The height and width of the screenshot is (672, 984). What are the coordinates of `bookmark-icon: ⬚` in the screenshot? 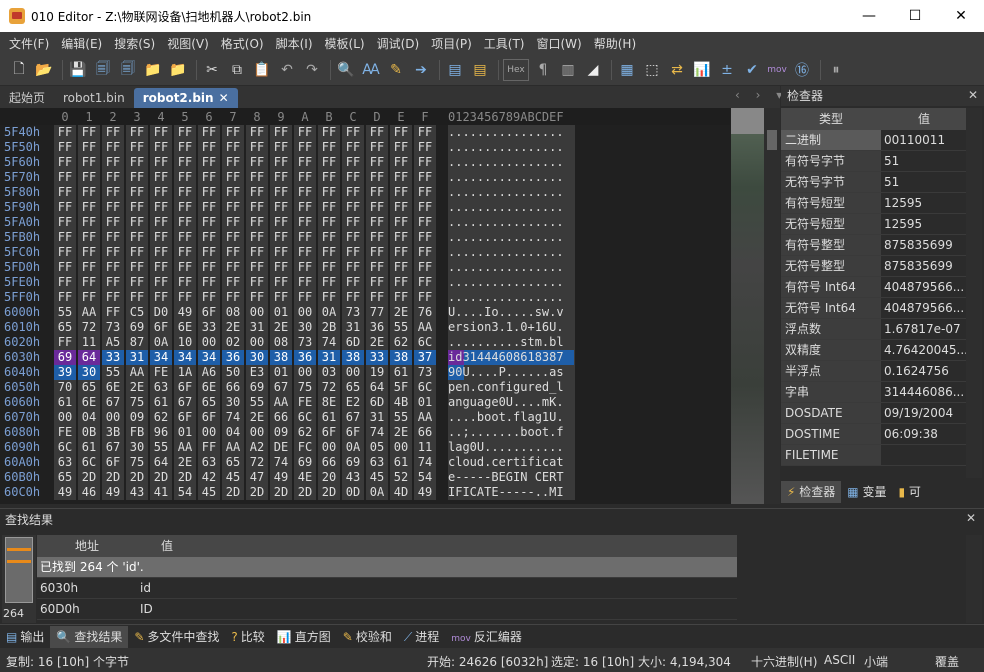 It's located at (652, 70).